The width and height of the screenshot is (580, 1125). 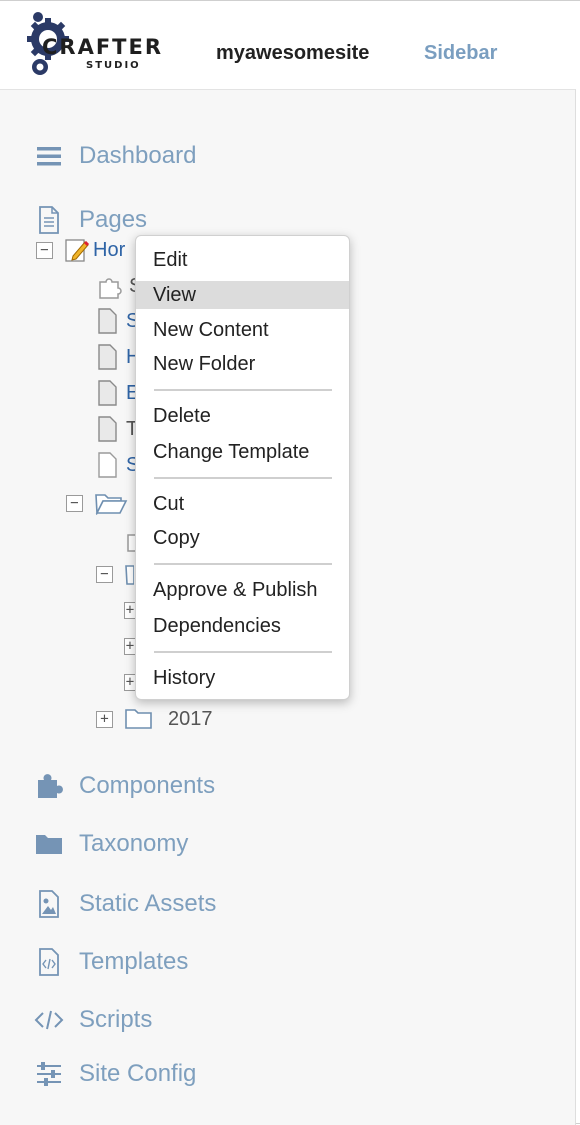 I want to click on menu-item-change-template: Change Template, so click(x=242, y=452).